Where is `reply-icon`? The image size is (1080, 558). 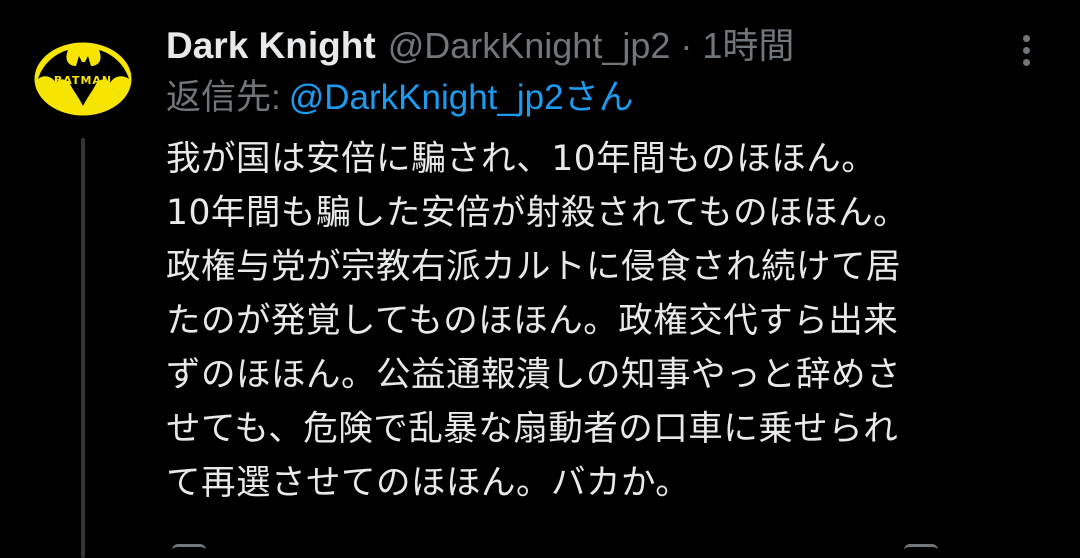
reply-icon is located at coordinates (189, 548).